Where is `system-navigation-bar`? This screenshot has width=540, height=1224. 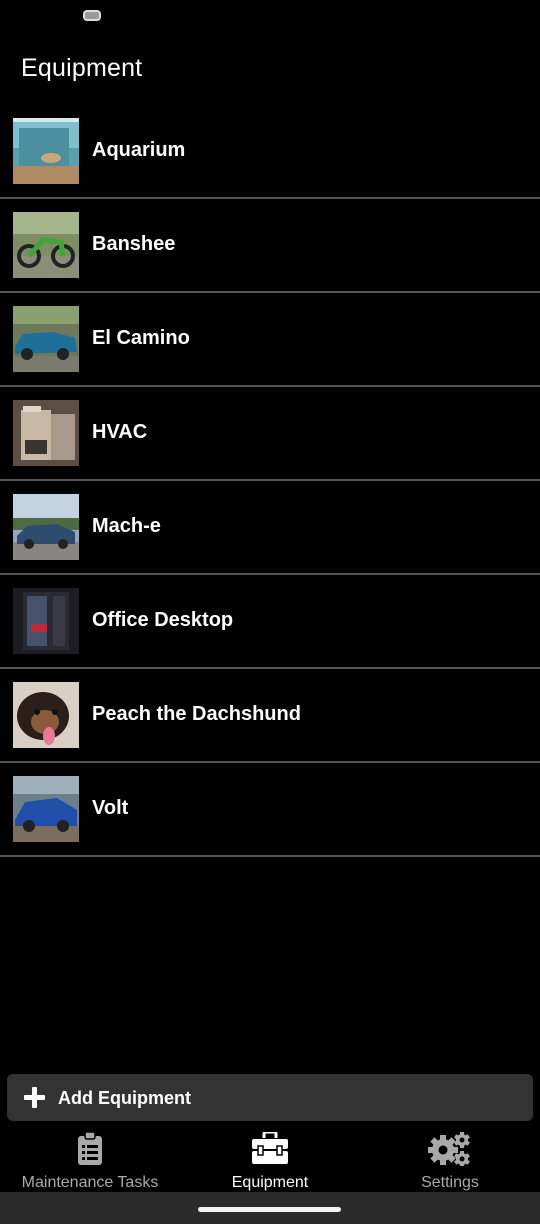
system-navigation-bar is located at coordinates (270, 1208).